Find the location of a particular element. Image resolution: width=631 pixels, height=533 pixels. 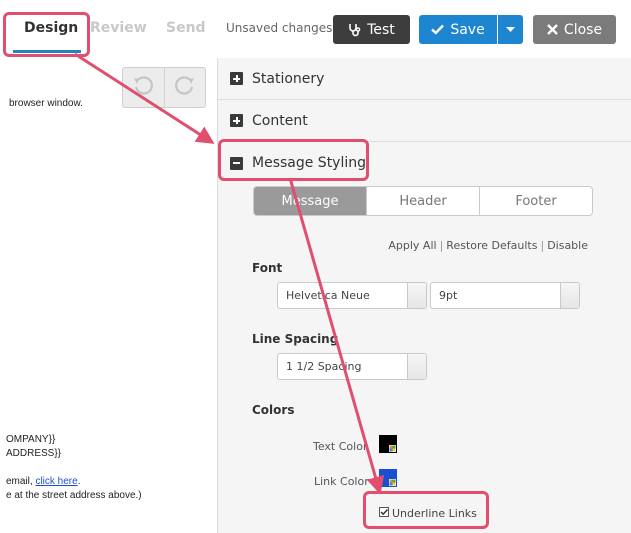

preview-email-line: email, click here. is located at coordinates (43, 481).